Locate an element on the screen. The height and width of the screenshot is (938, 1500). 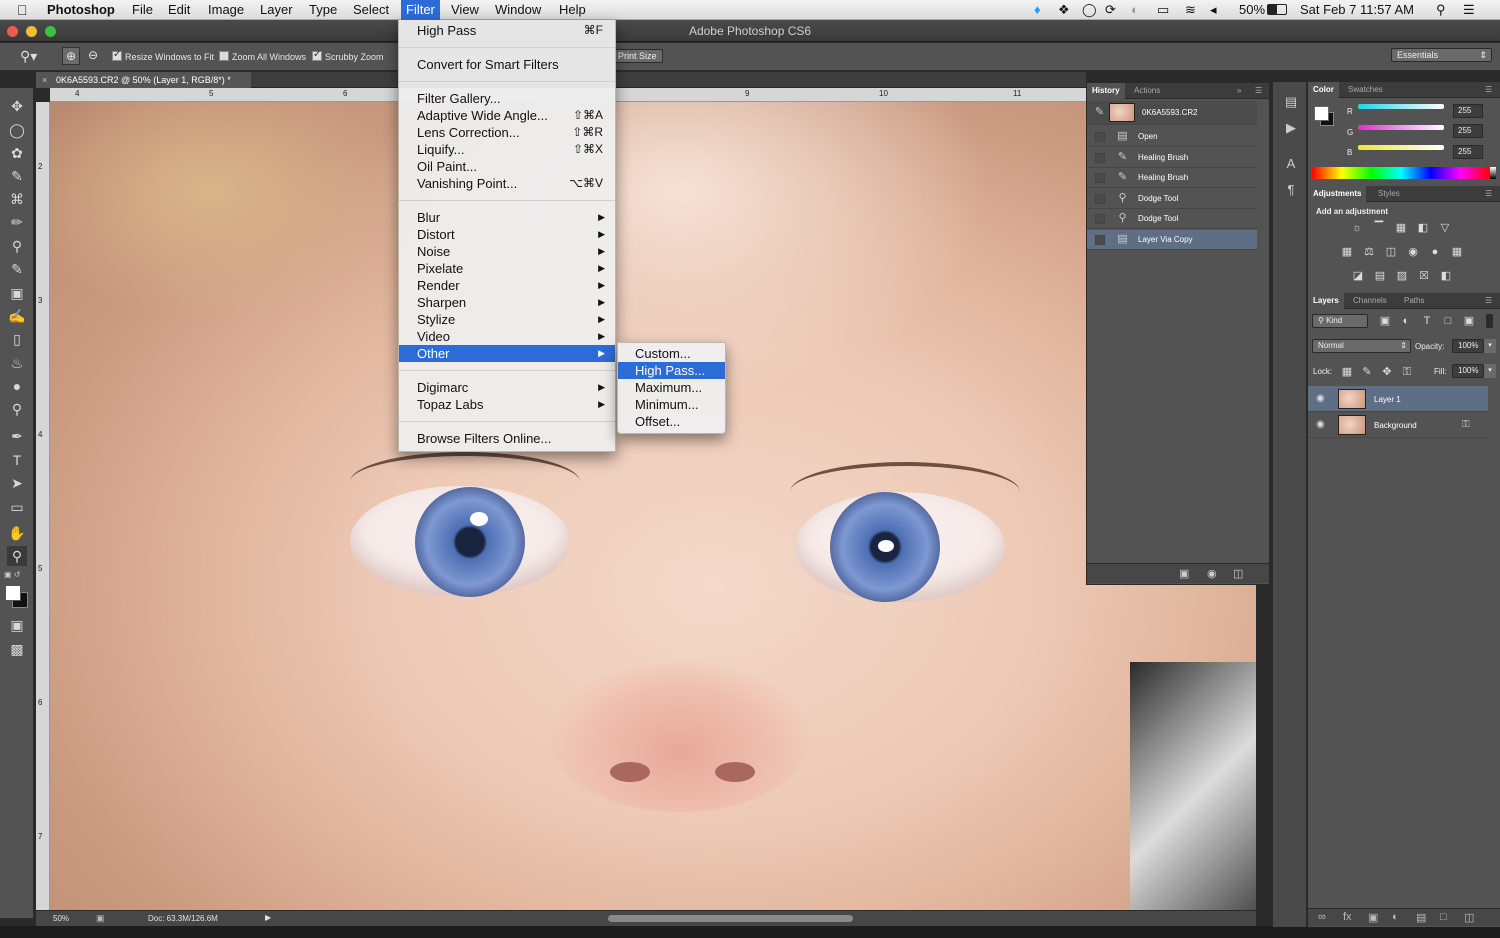
selective-color-icon: ☒ is located at coordinates (1424, 276).